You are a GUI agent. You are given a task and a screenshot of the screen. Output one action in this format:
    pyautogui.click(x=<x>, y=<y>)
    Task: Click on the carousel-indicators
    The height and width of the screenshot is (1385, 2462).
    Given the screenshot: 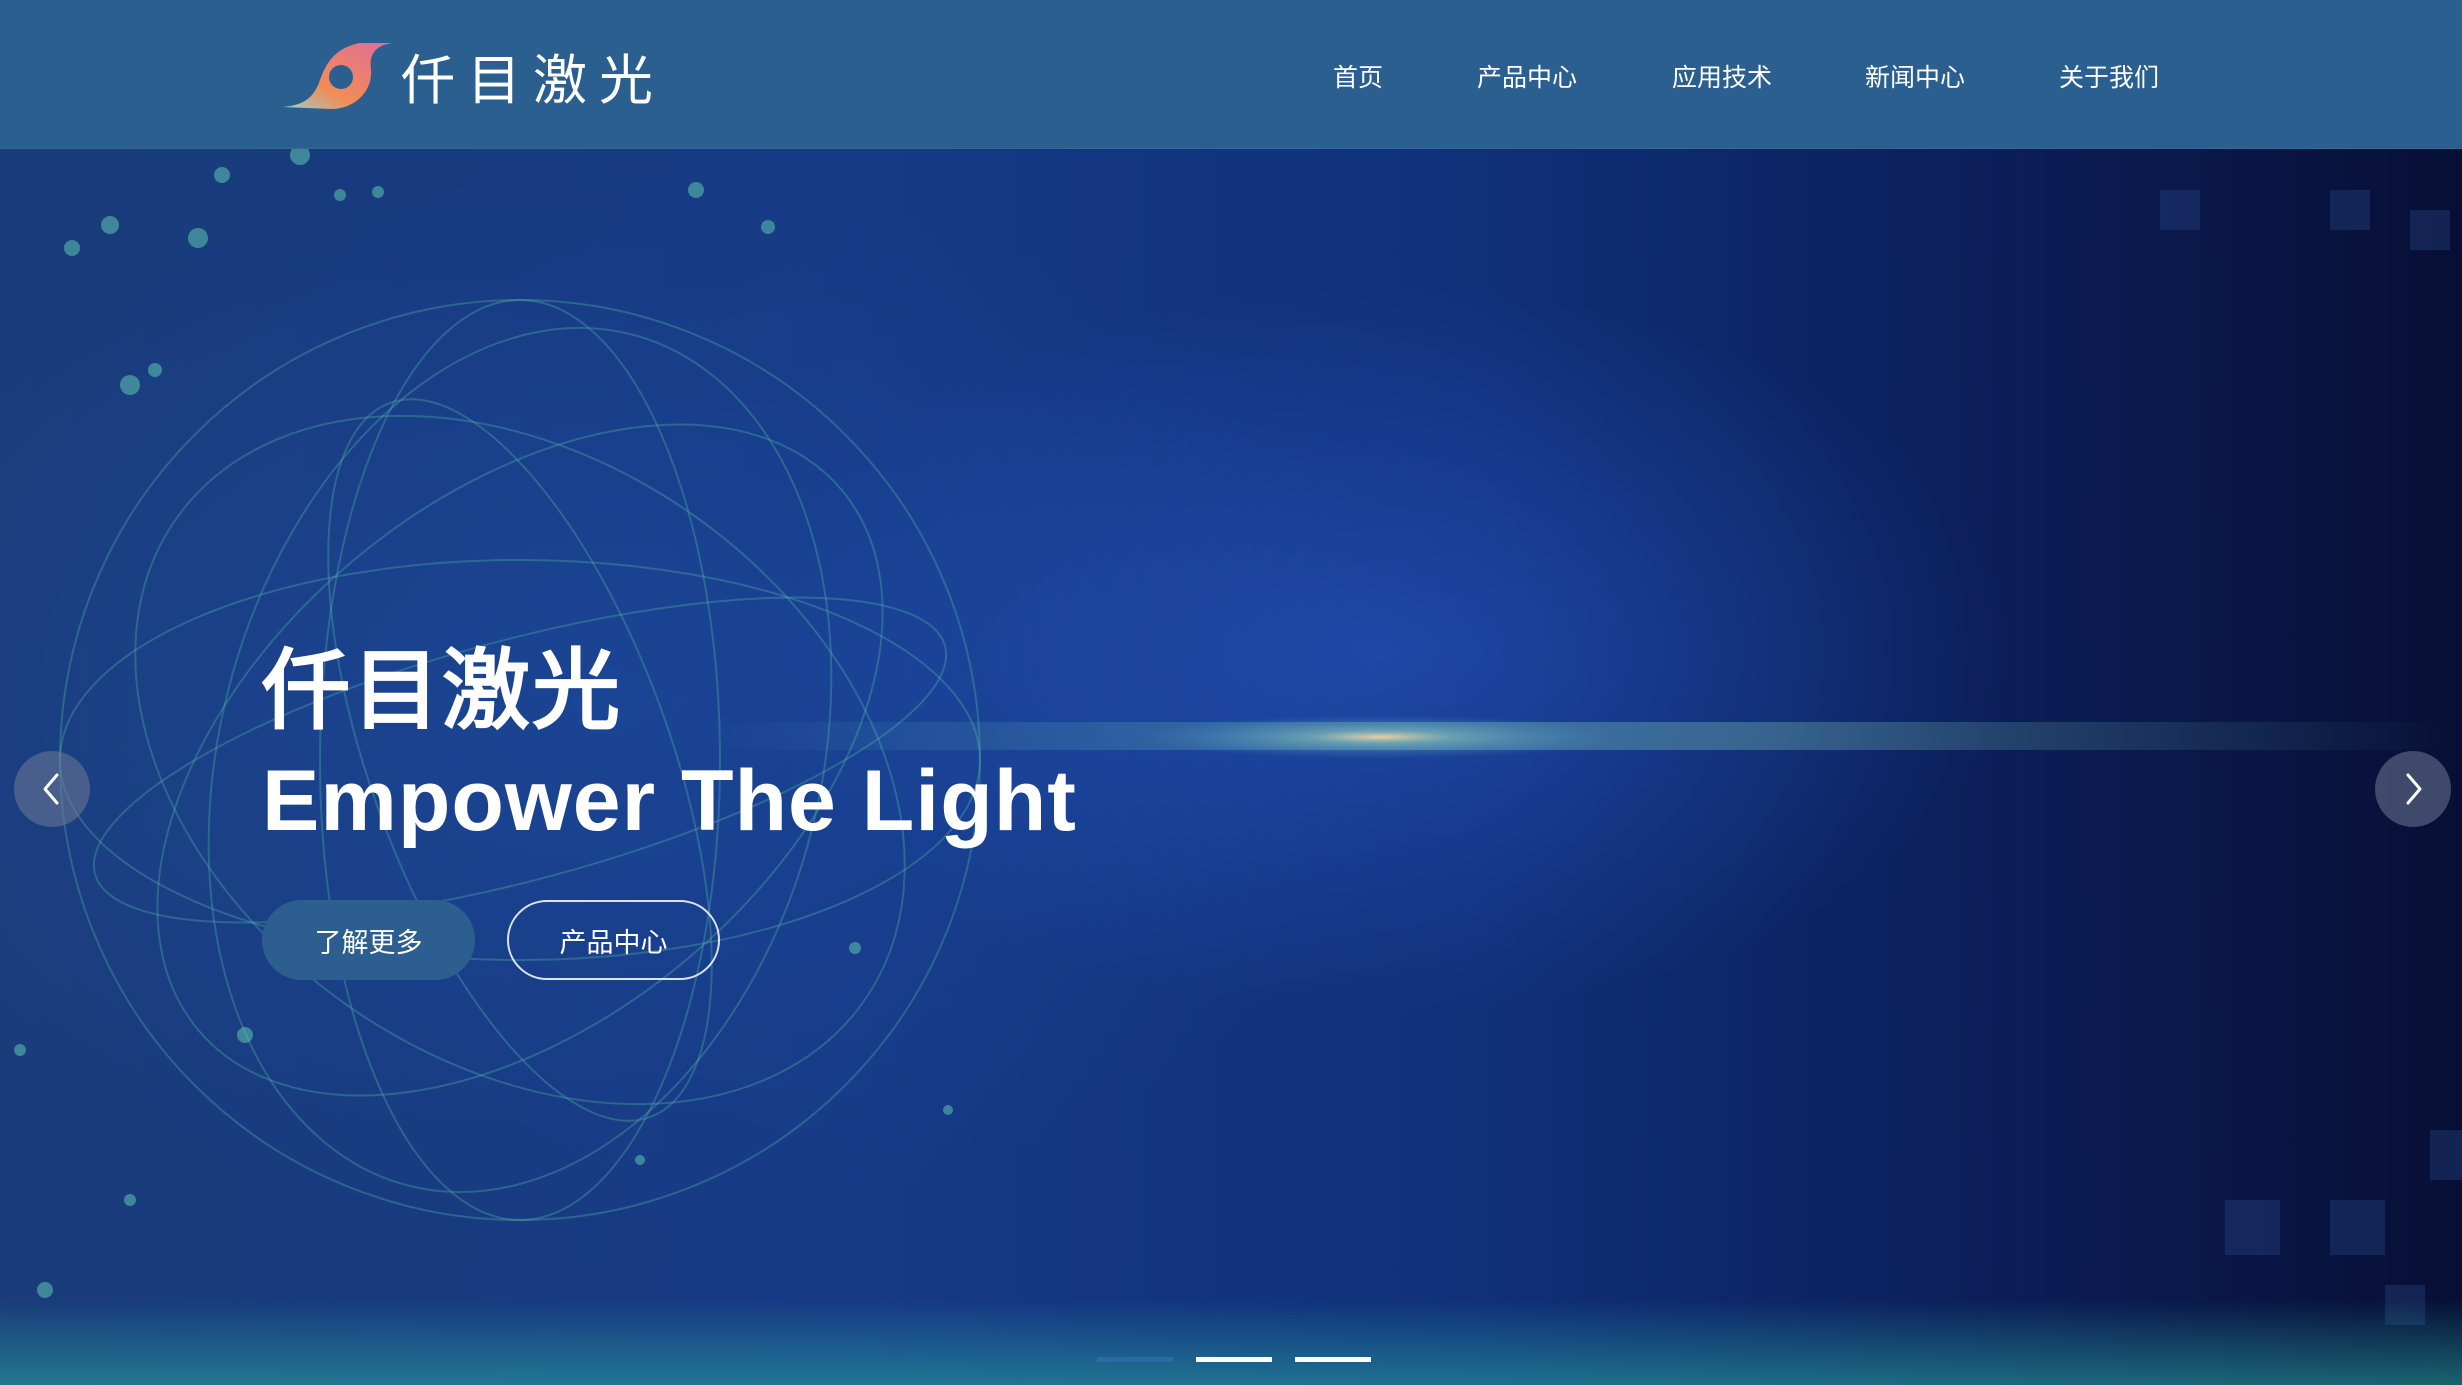 What is the action you would take?
    pyautogui.click(x=1234, y=1360)
    